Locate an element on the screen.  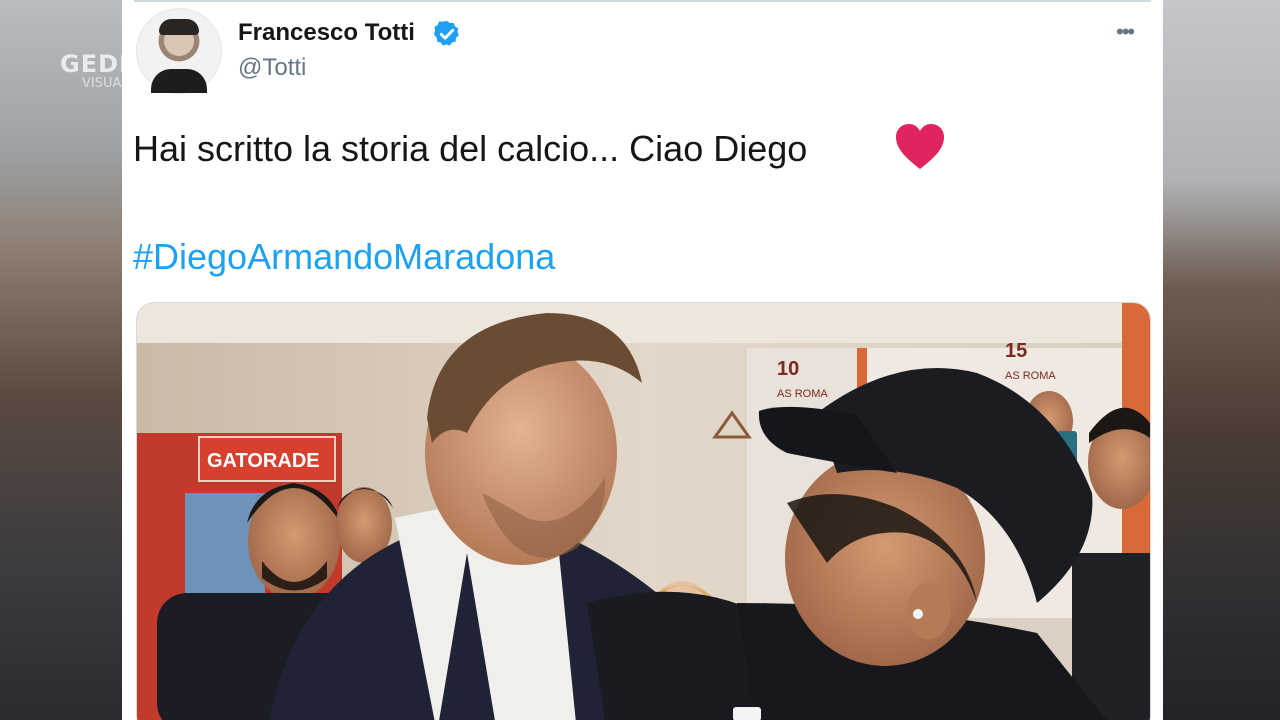
avatar is located at coordinates (179, 51).